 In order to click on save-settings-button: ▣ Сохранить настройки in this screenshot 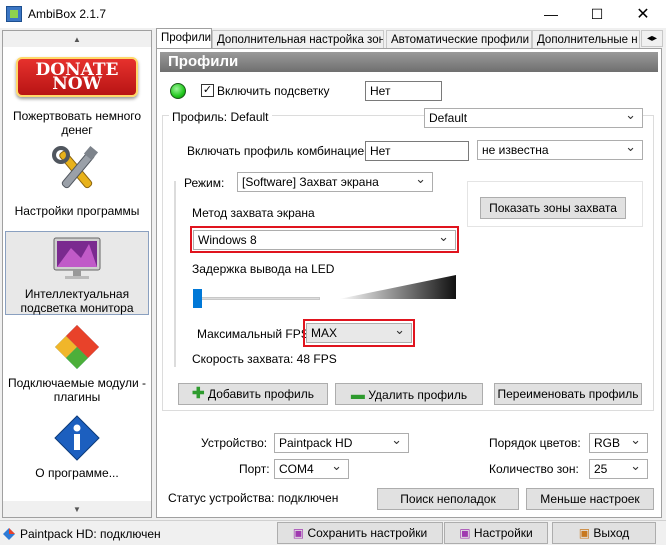, I will do `click(360, 533)`.